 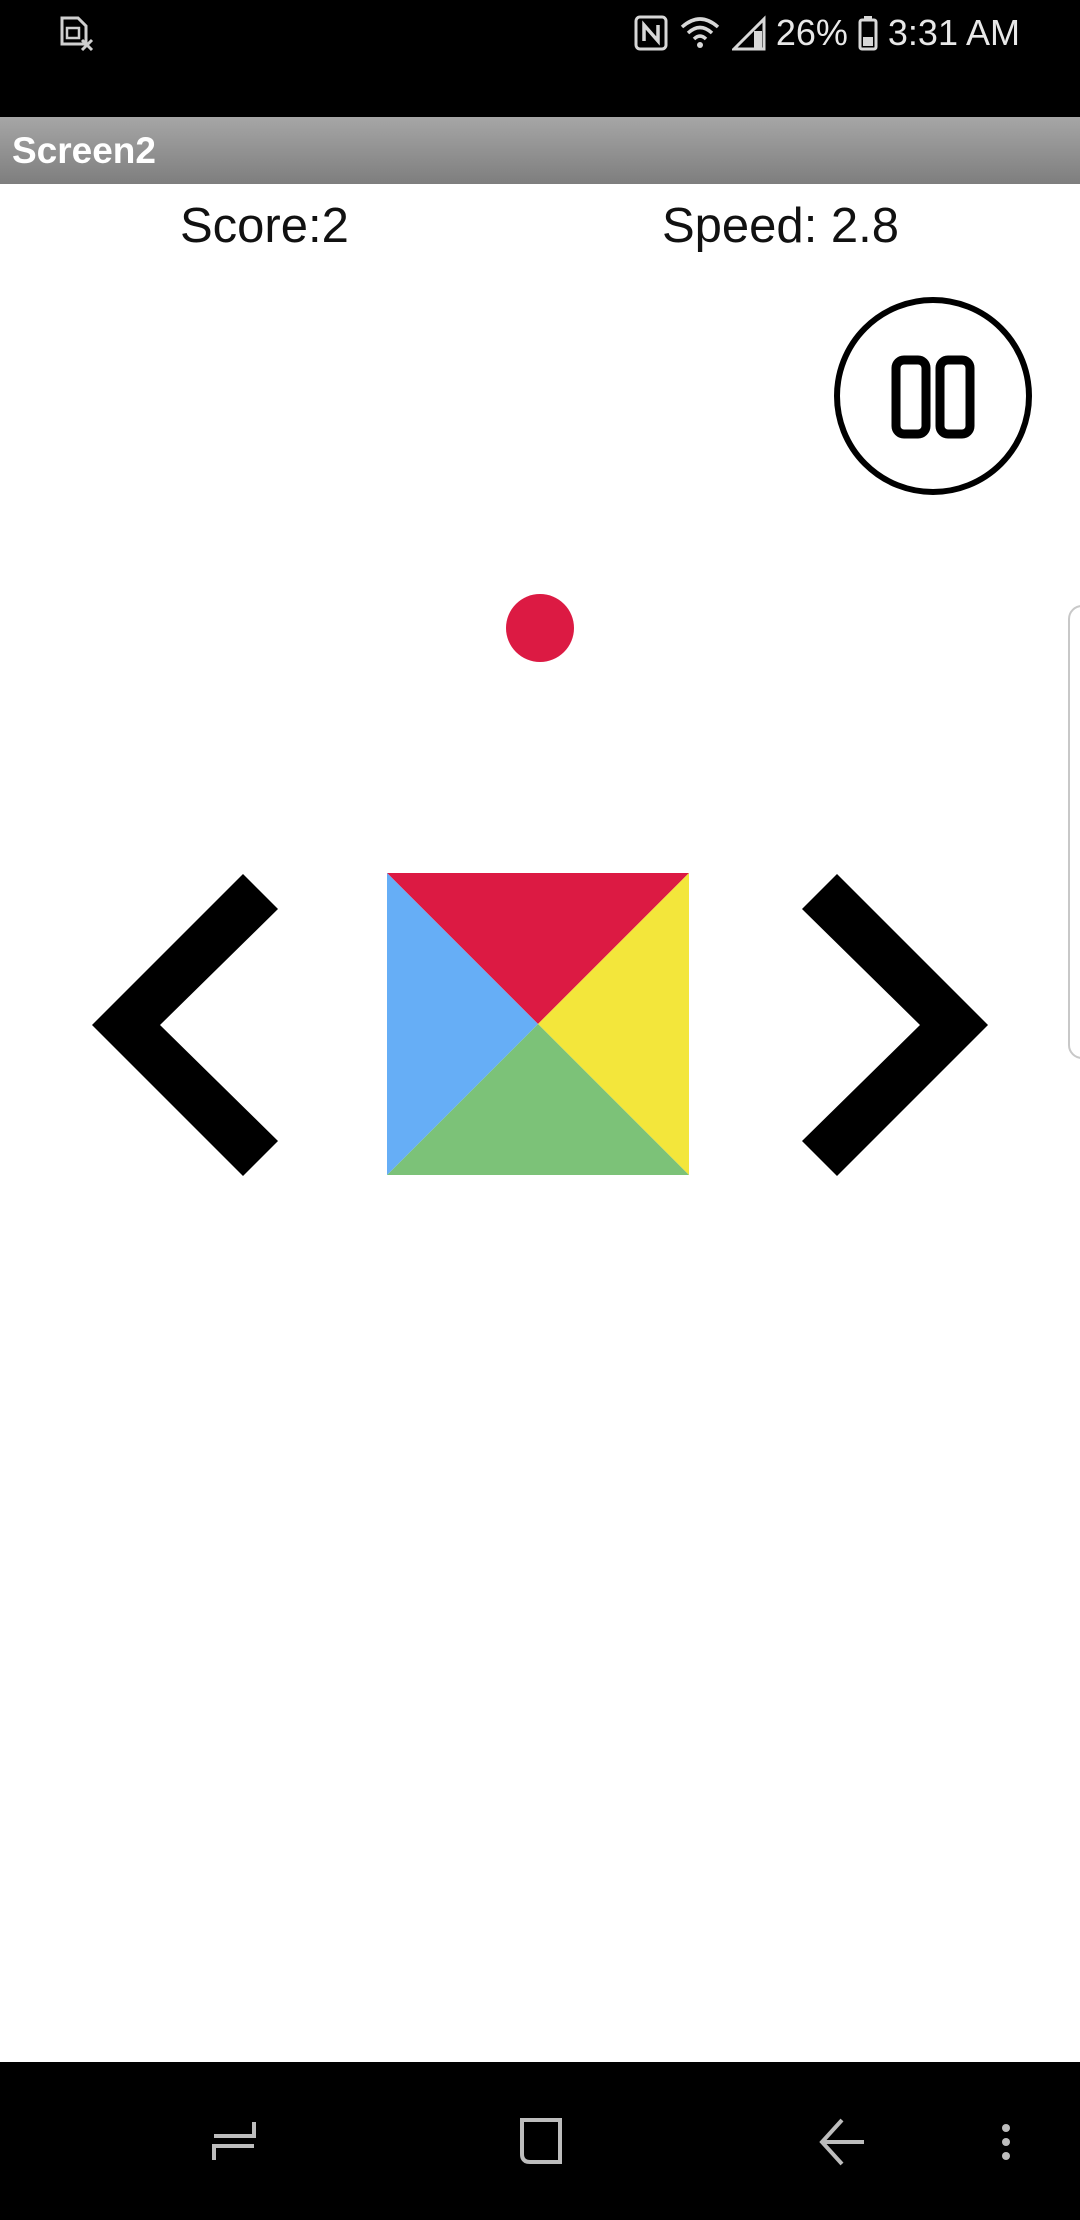 What do you see at coordinates (748, 33) in the screenshot?
I see `signal-icon` at bounding box center [748, 33].